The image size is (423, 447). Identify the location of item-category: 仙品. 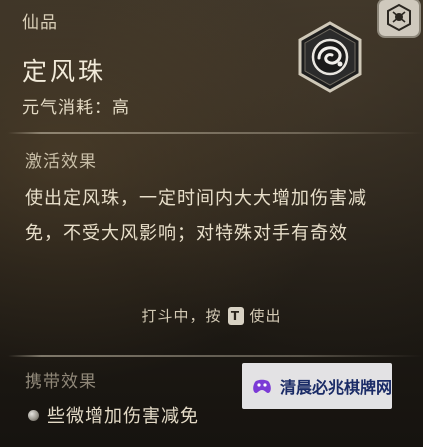
(40, 23).